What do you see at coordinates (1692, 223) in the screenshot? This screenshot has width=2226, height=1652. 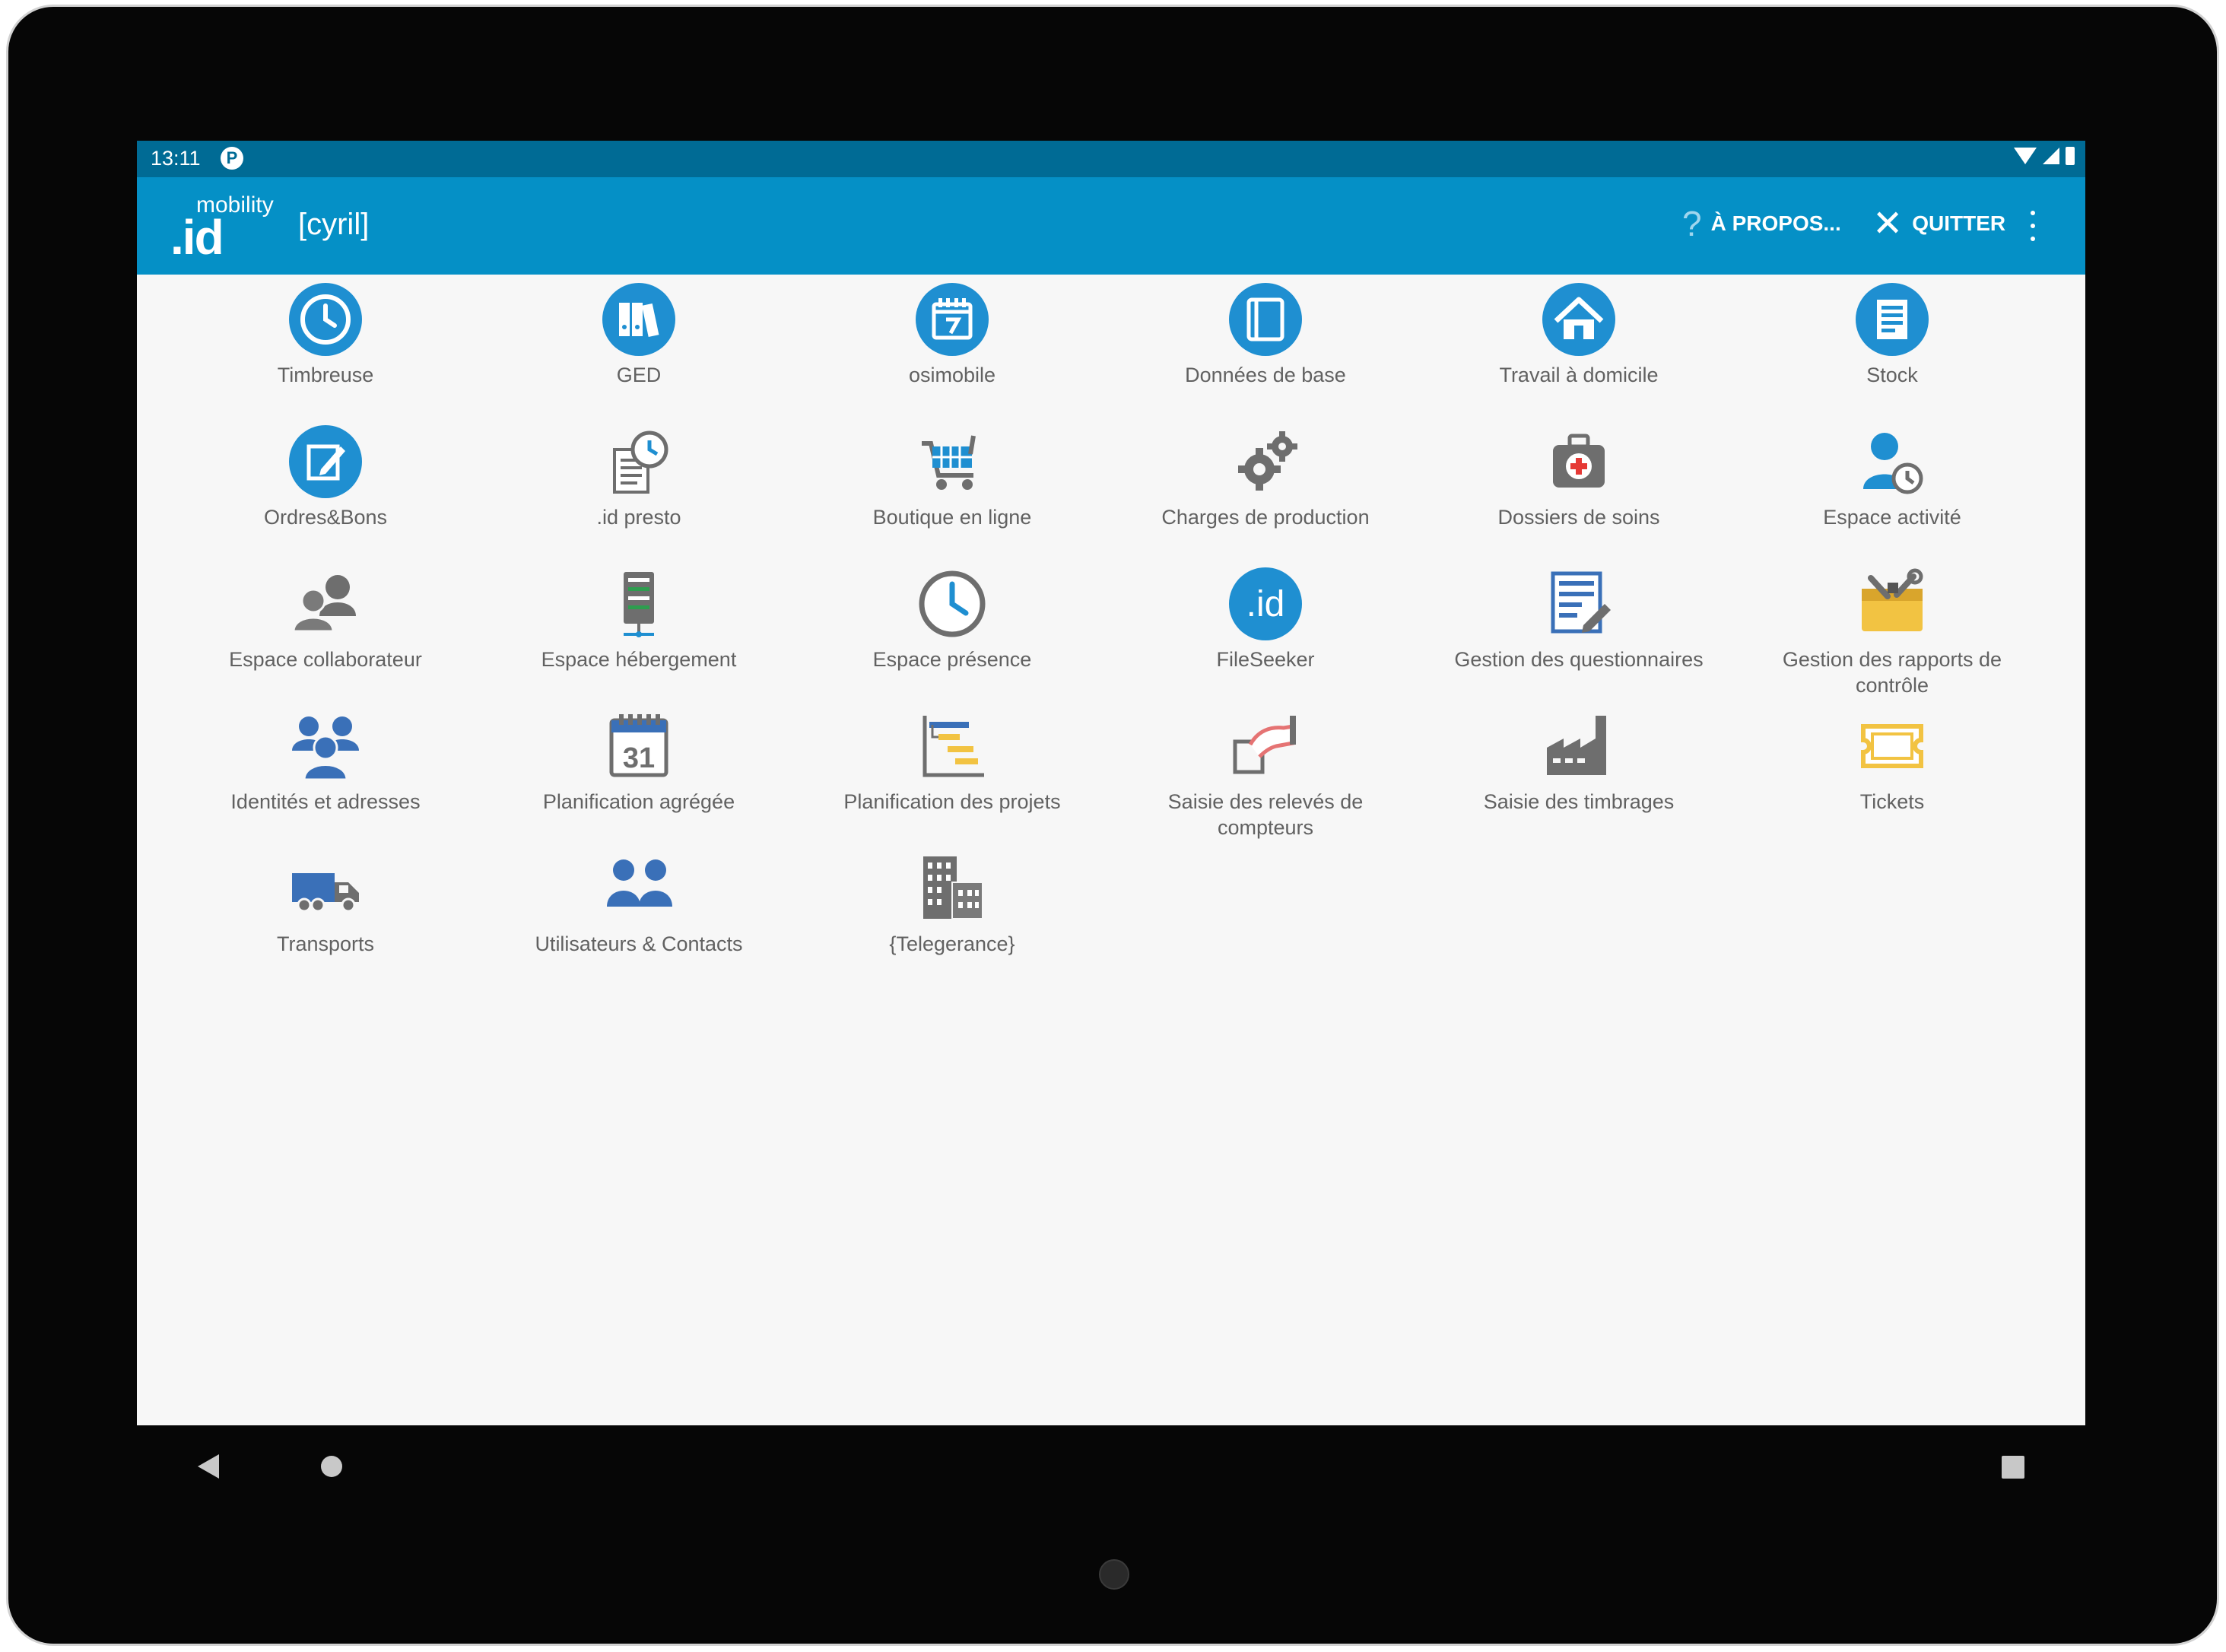 I see `help-icon: ?` at bounding box center [1692, 223].